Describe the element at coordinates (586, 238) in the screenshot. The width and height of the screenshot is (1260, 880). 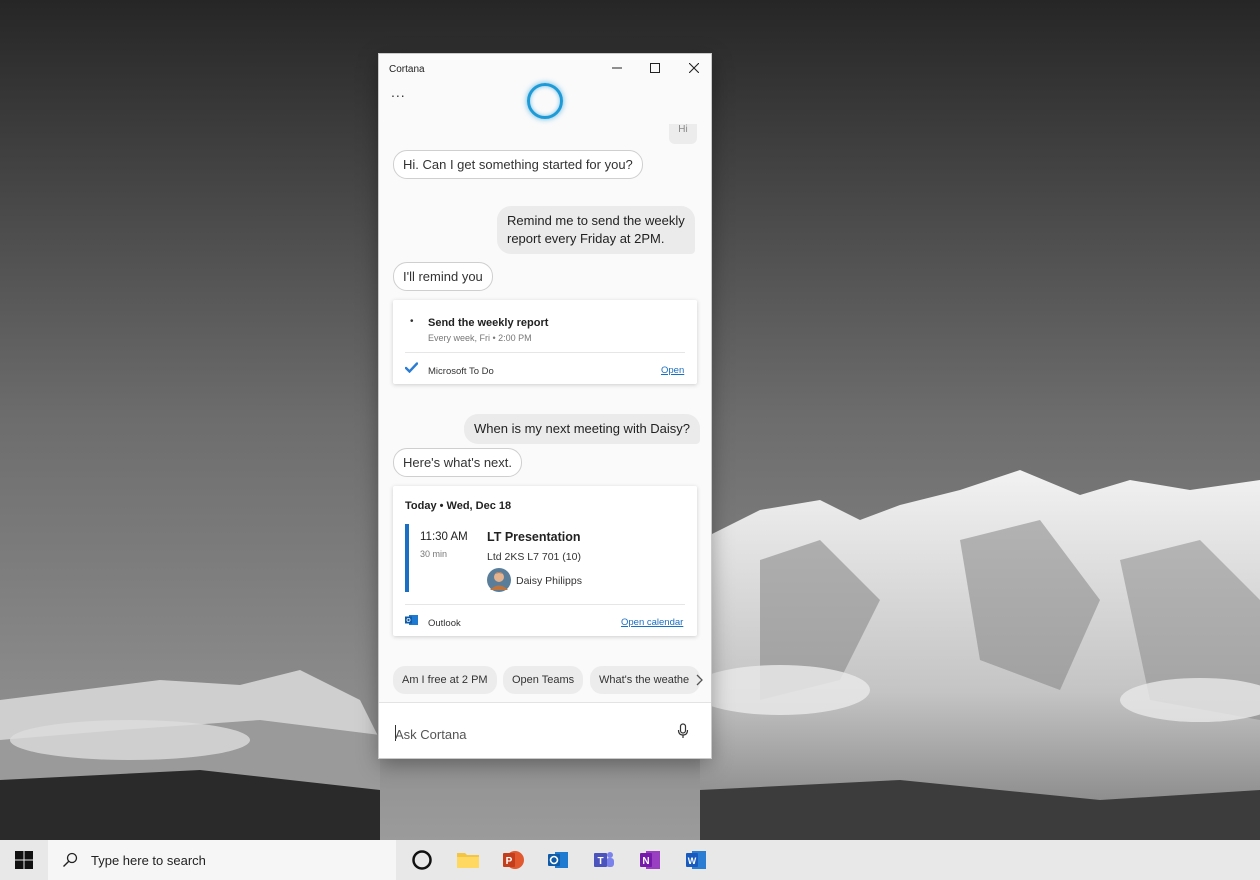
I see `user-reminder-line2: report every Friday at 2PM.` at that location.